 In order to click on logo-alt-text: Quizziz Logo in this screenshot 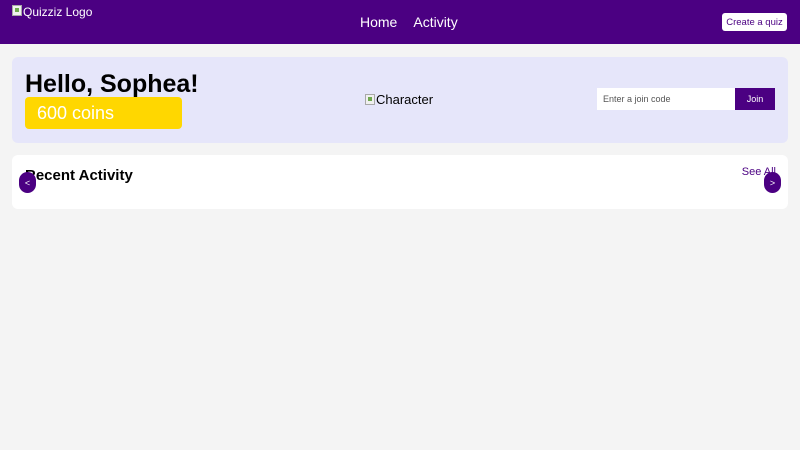, I will do `click(58, 12)`.